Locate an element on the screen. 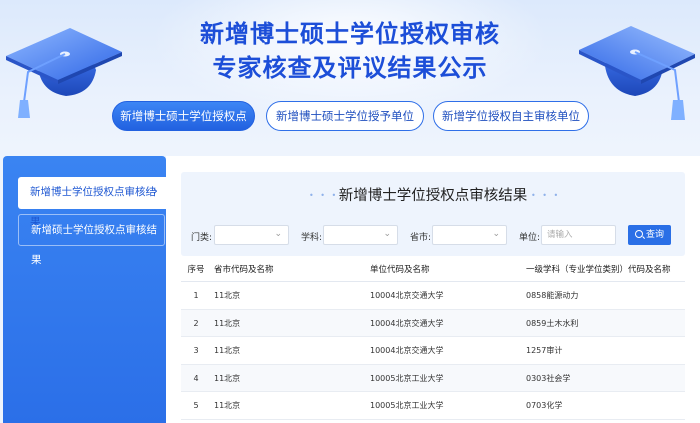  table-row: 4 11北京 10005北京工业大学 0303社会学 is located at coordinates (433, 378).